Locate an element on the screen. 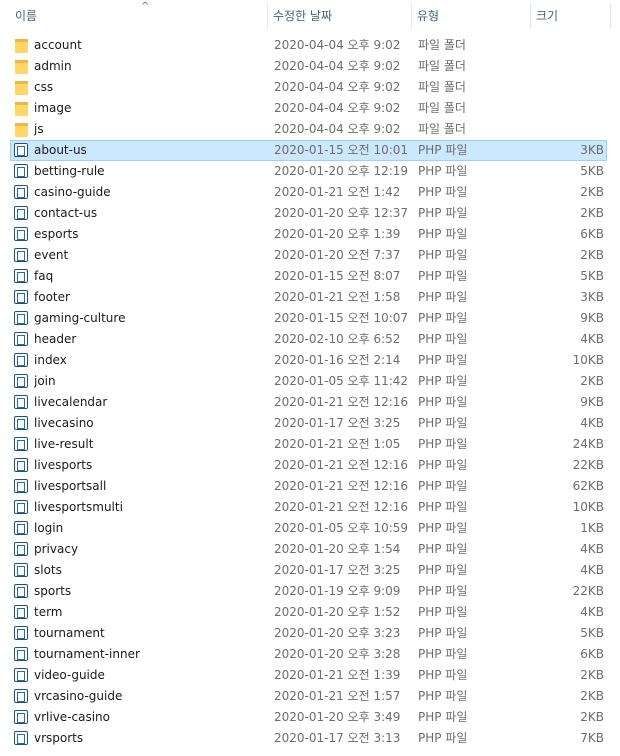 The image size is (620, 756). file-size: 3KB is located at coordinates (592, 297).